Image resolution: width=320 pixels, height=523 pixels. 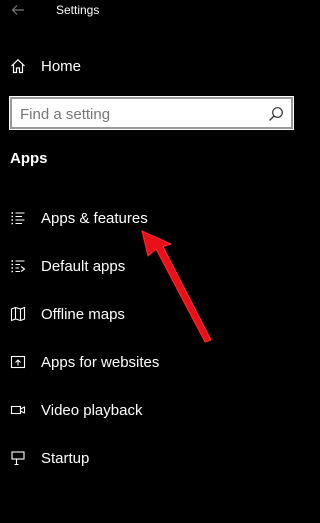 I want to click on video-icon, so click(x=18, y=410).